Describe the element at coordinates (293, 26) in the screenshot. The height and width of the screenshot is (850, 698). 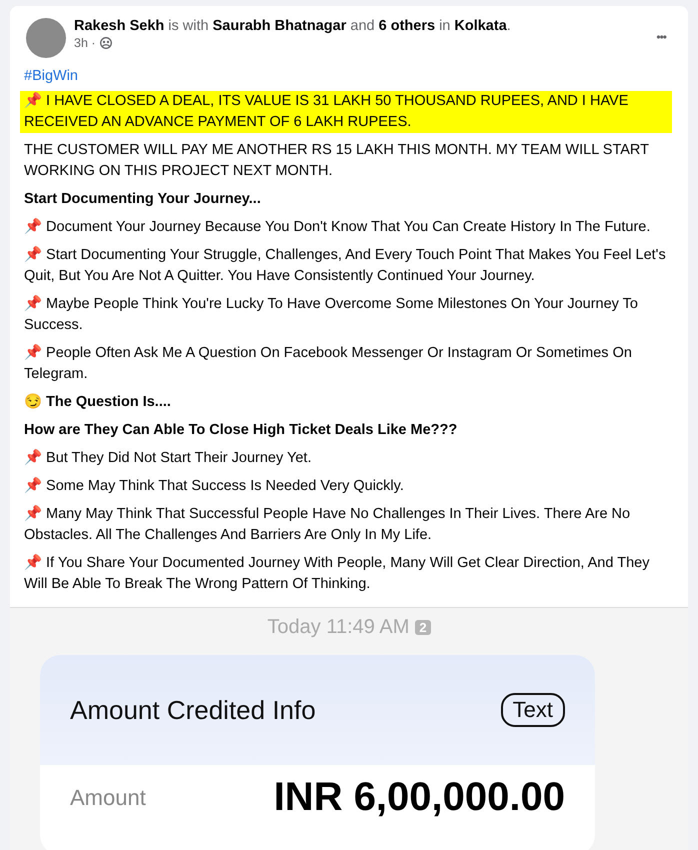
I see `author-line: Rakesh Sekh is with Saurabh Bhatnagar and 6 others in Kolkata.` at that location.